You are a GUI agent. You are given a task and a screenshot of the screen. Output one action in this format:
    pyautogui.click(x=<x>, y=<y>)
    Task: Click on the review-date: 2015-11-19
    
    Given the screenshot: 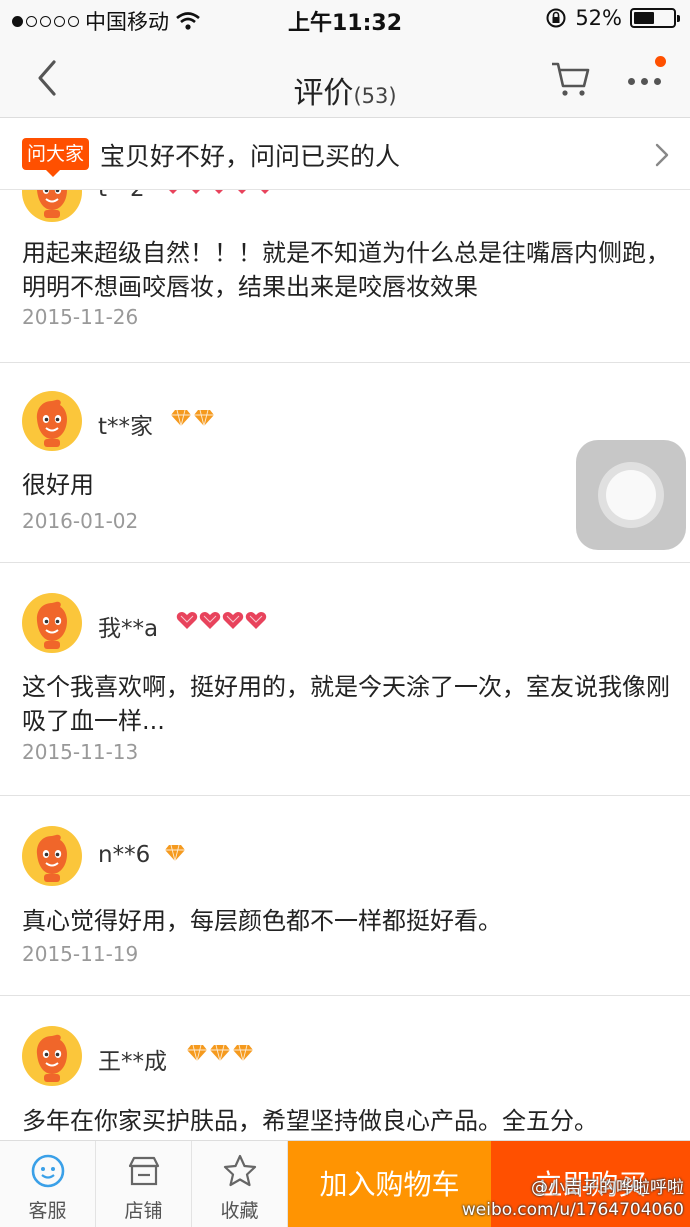 What is the action you would take?
    pyautogui.click(x=80, y=954)
    